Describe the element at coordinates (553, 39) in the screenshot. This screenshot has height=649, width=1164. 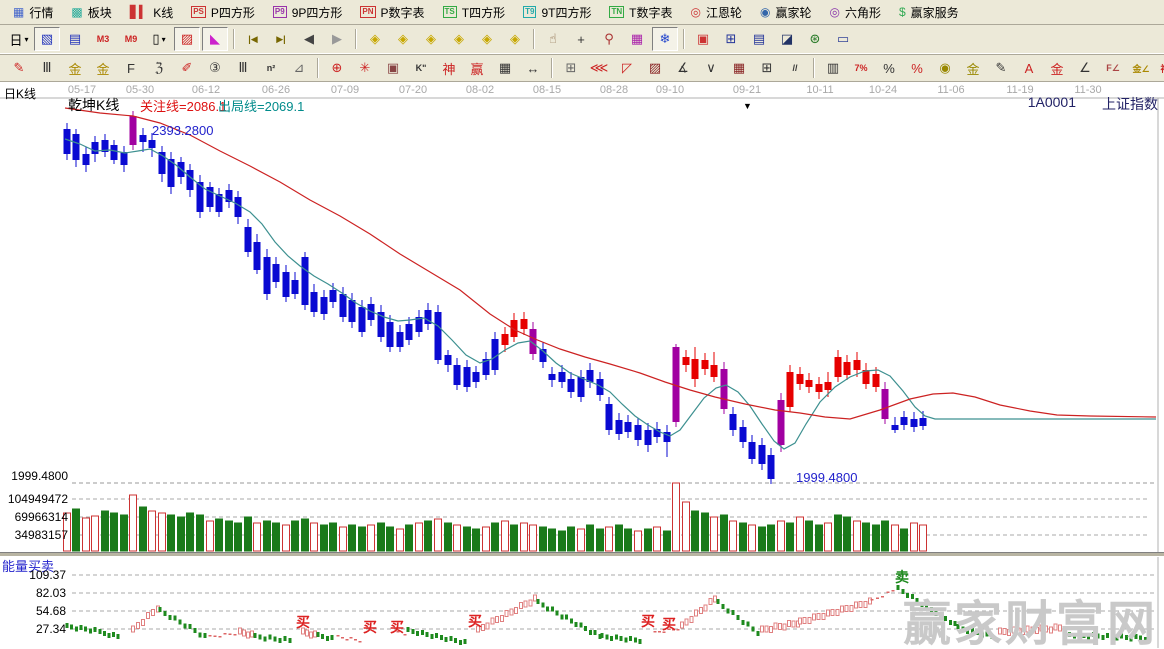
I see `drag-hand-button: ☝` at that location.